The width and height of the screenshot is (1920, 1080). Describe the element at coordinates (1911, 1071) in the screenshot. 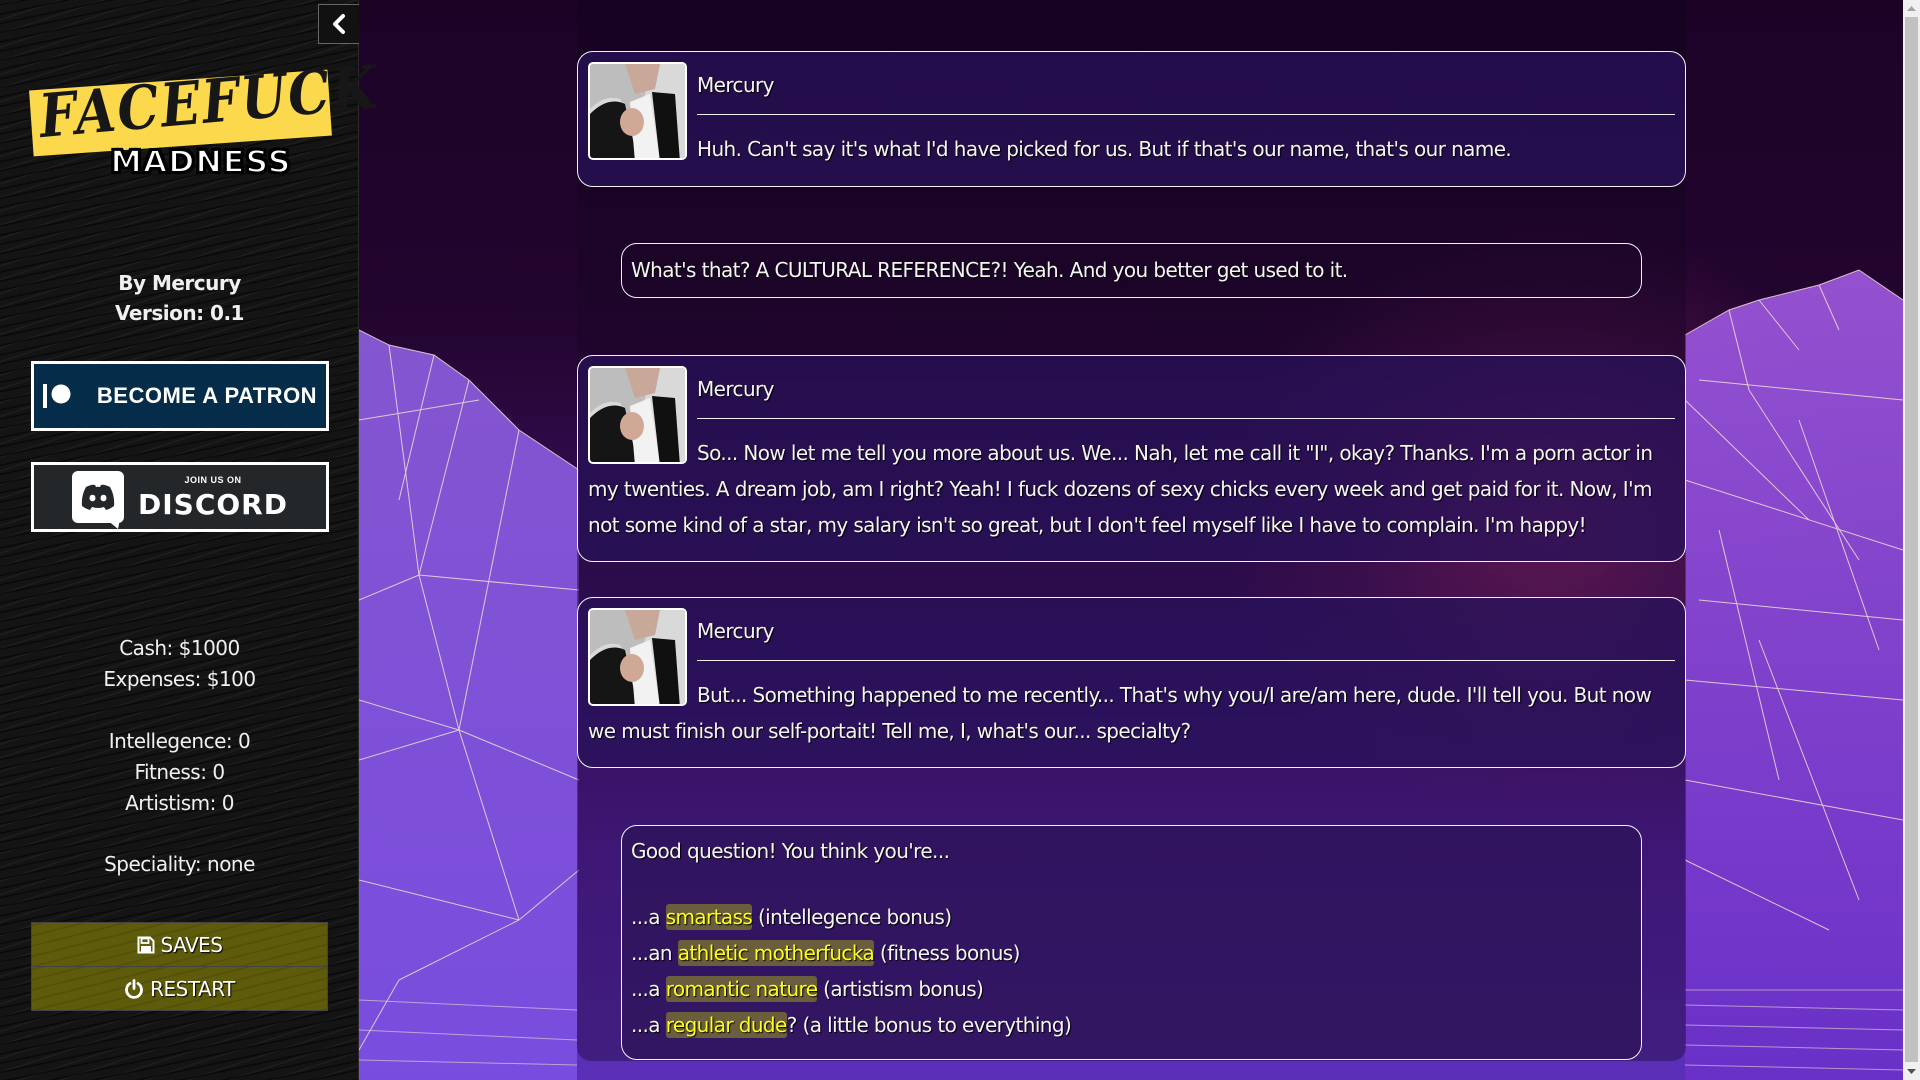

I see `scroll-down-arrow-icon` at that location.